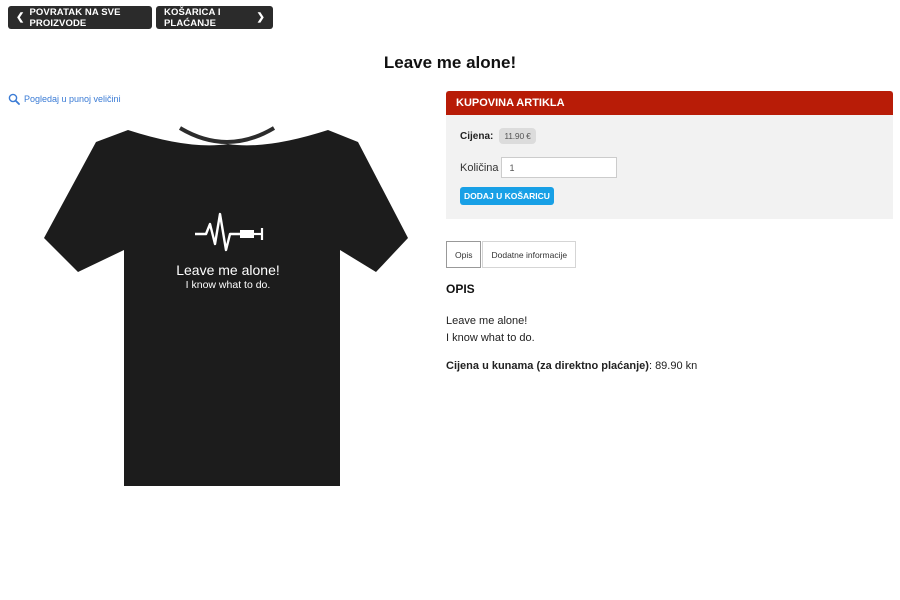  Describe the element at coordinates (498, 136) in the screenshot. I see `price-row: Cijena: 11.90 €` at that location.